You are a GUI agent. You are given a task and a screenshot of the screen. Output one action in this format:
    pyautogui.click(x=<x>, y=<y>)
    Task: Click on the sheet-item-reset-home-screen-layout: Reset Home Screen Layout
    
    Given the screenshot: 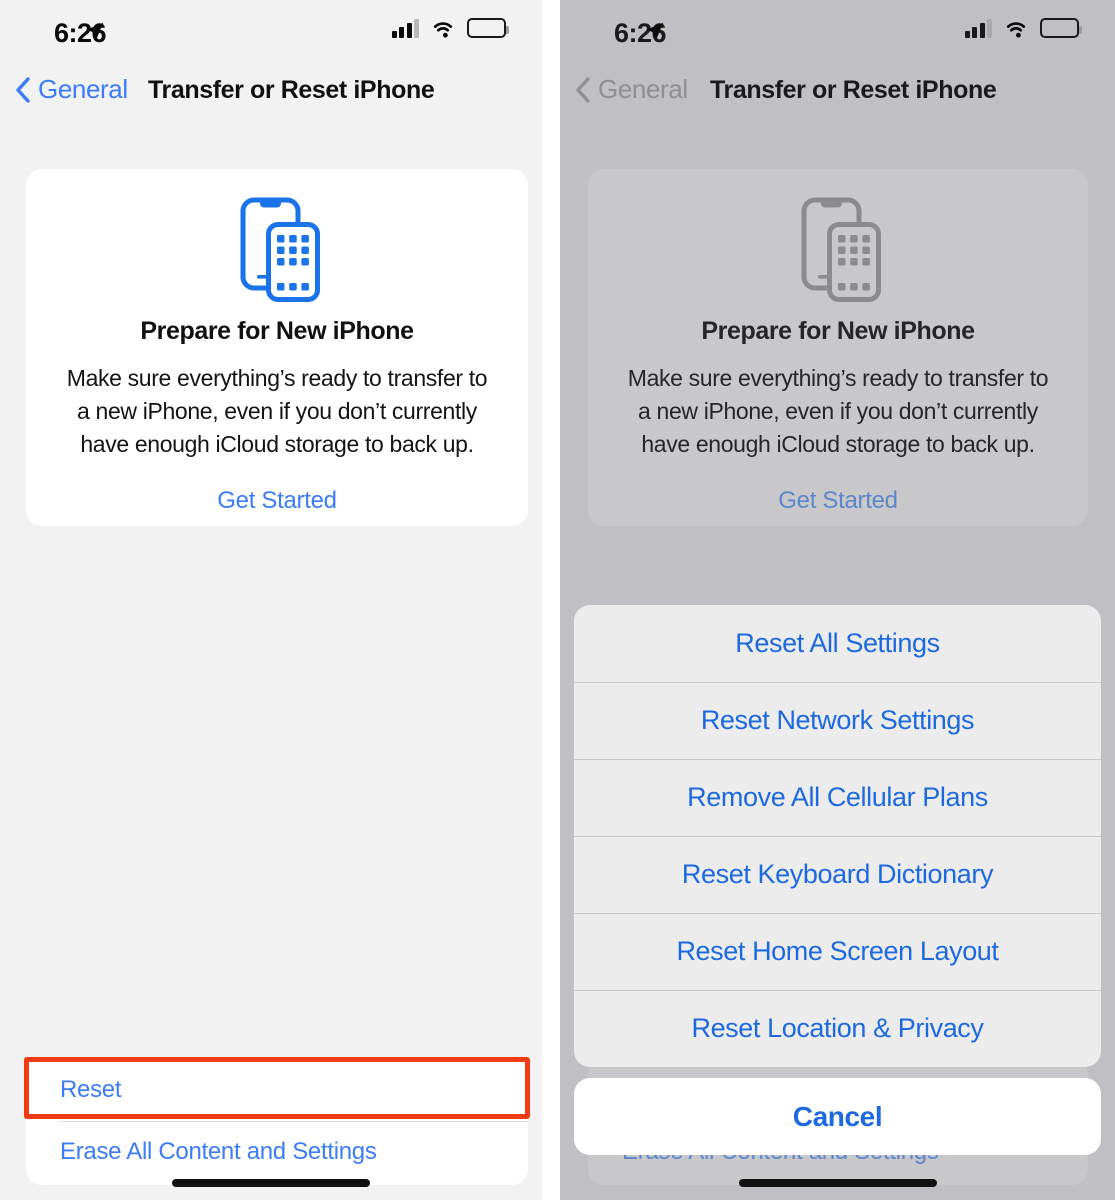 What is the action you would take?
    pyautogui.click(x=837, y=951)
    